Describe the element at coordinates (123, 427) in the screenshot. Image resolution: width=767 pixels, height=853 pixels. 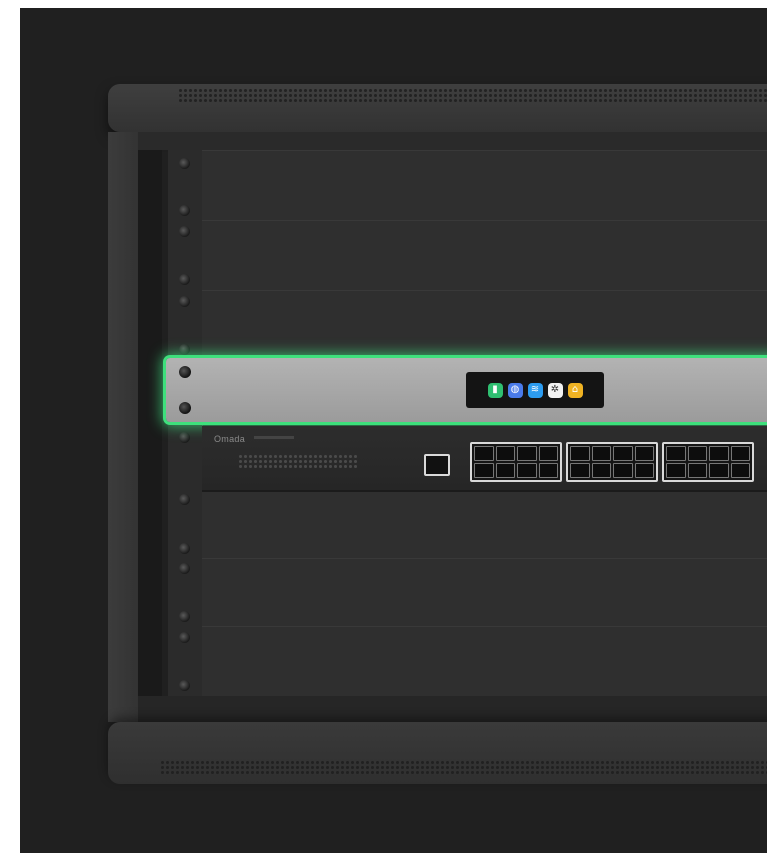
I see `rack-side-pillar` at that location.